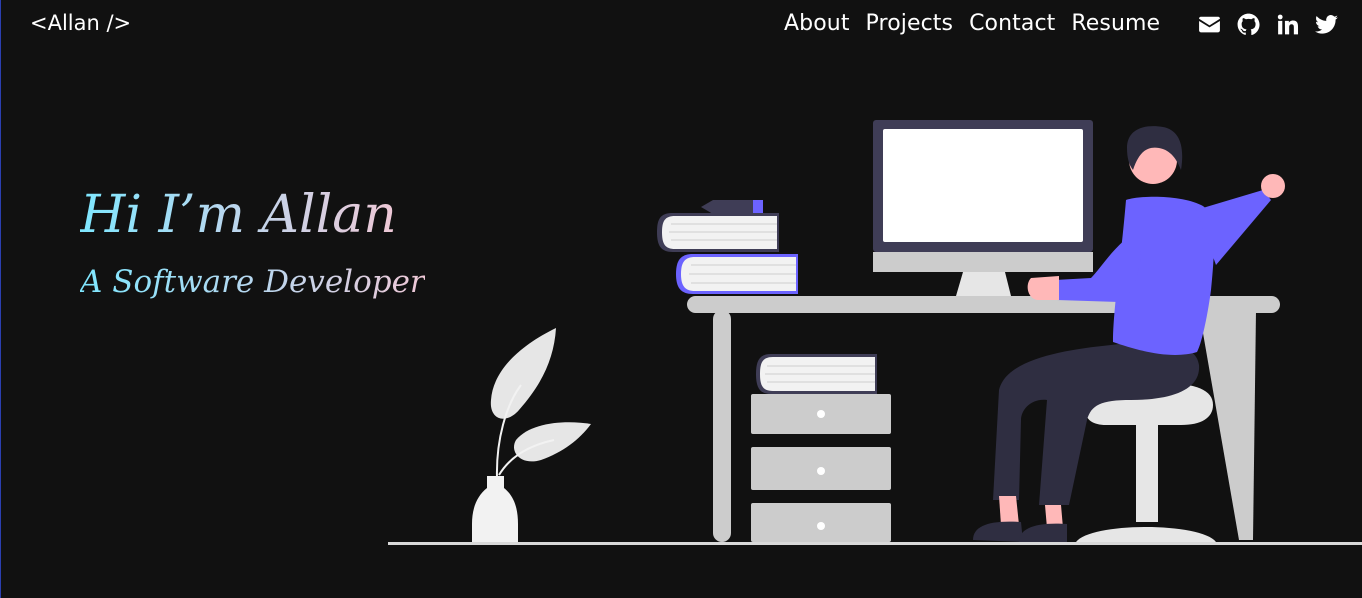  What do you see at coordinates (983, 208) in the screenshot?
I see `monitor-icon` at bounding box center [983, 208].